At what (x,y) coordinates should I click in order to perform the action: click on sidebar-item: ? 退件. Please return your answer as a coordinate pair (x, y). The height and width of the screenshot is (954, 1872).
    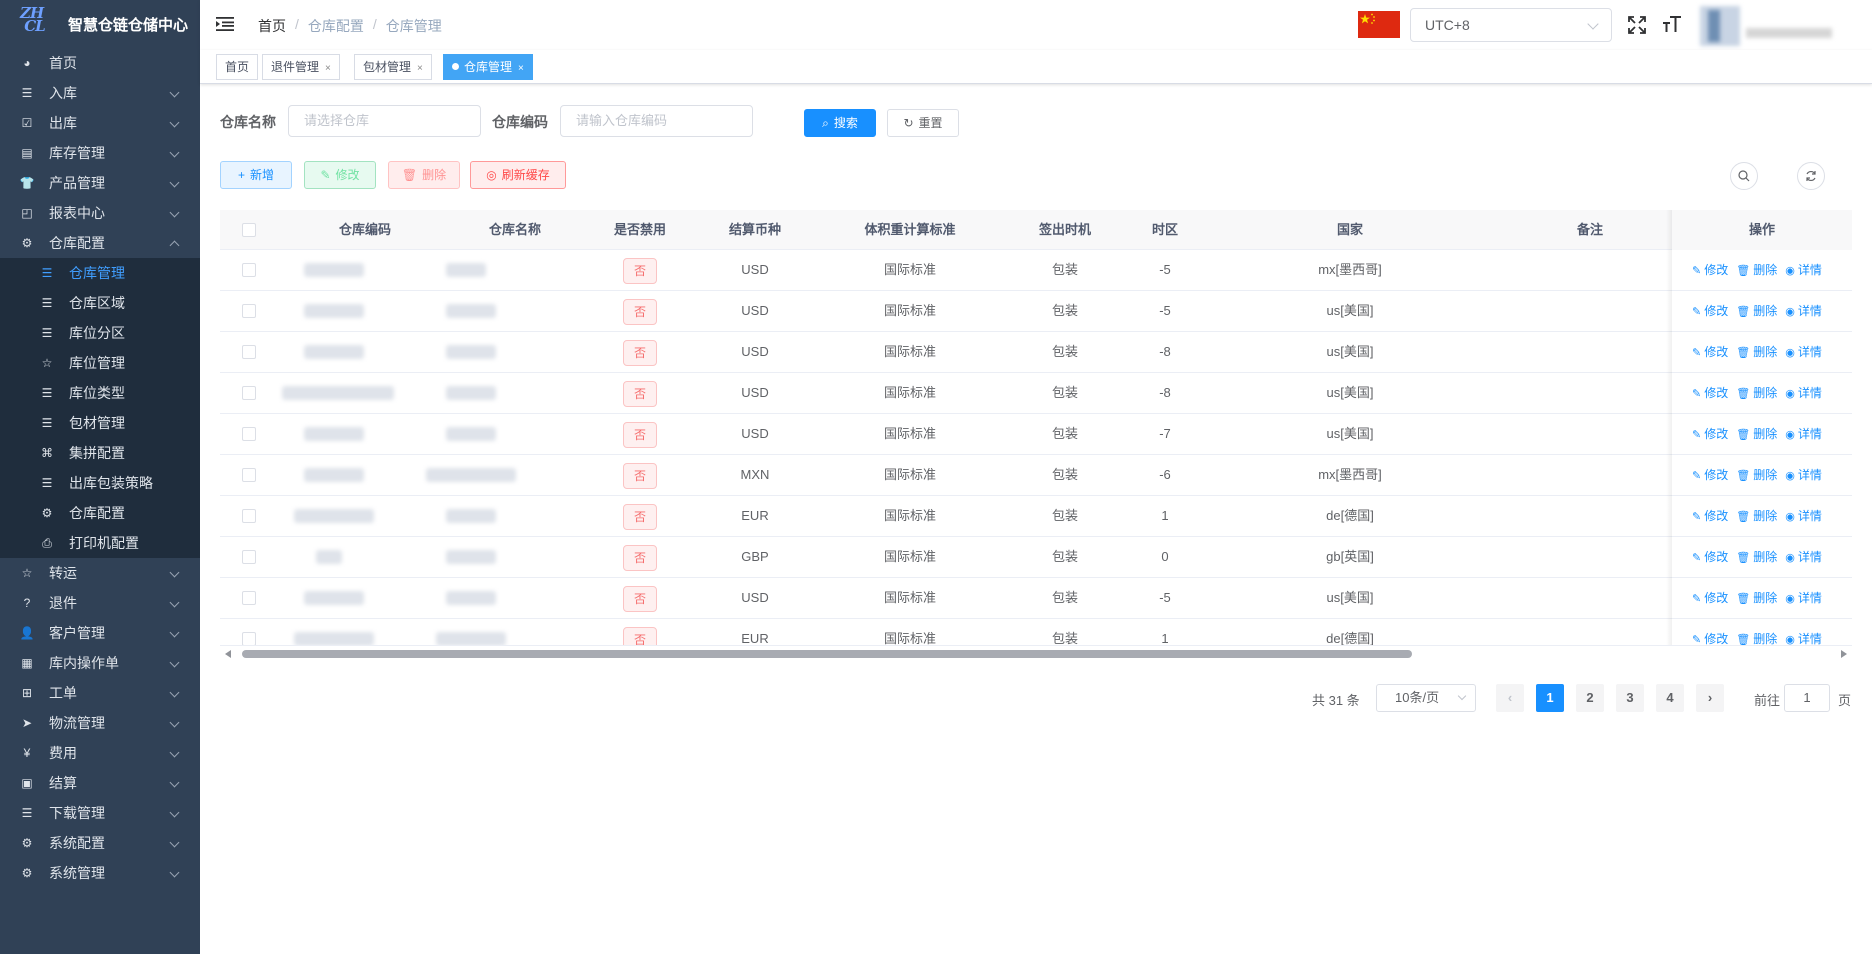
    Looking at the image, I should click on (100, 603).